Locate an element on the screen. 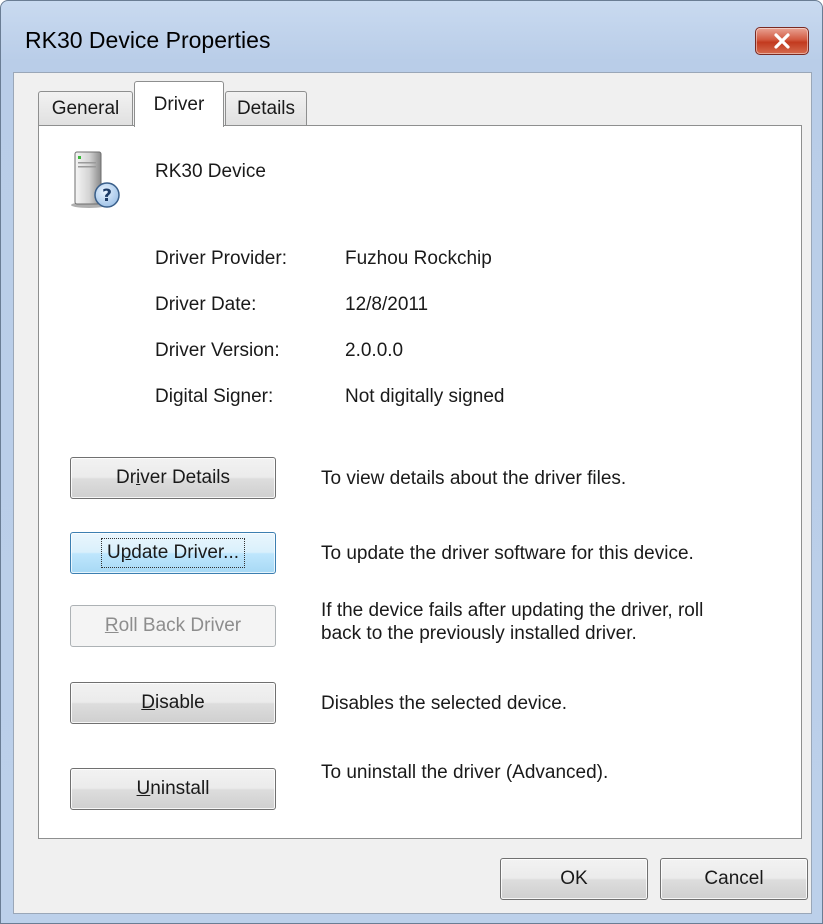 Image resolution: width=823 pixels, height=924 pixels. tab-driver-label: Driver is located at coordinates (179, 104).